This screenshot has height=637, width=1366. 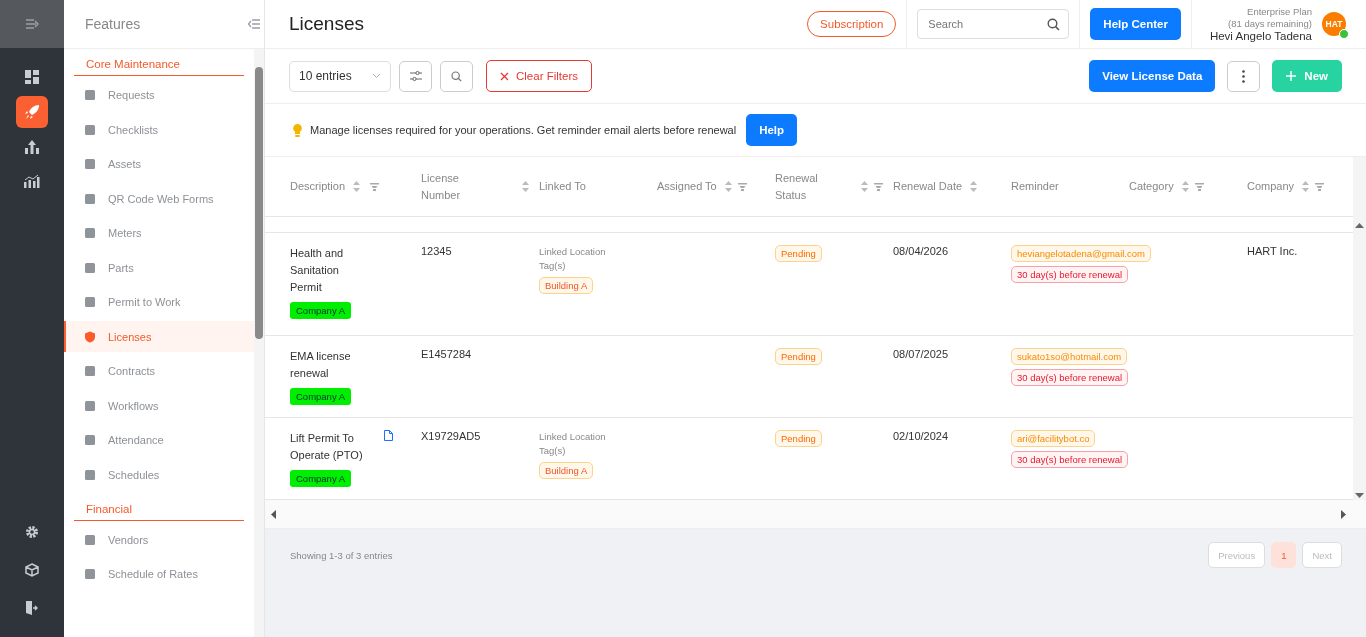 I want to click on lightbulb-icon, so click(x=297, y=130).